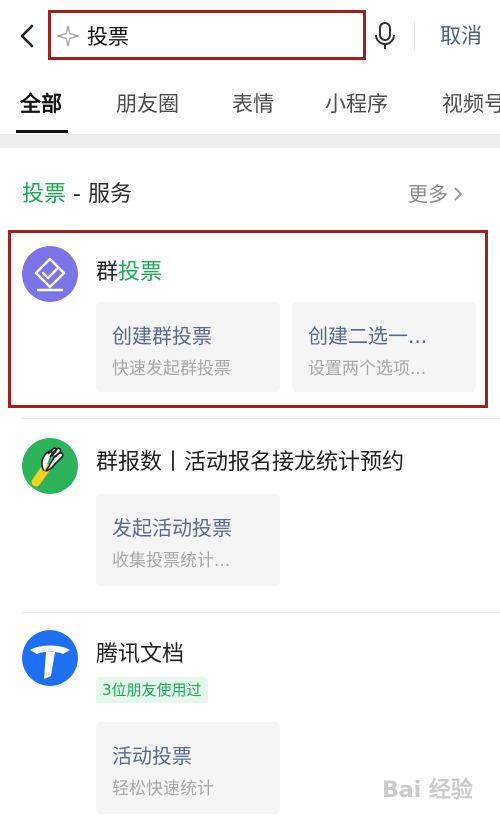 The image size is (500, 828). I want to click on more-label: 更多, so click(428, 194).